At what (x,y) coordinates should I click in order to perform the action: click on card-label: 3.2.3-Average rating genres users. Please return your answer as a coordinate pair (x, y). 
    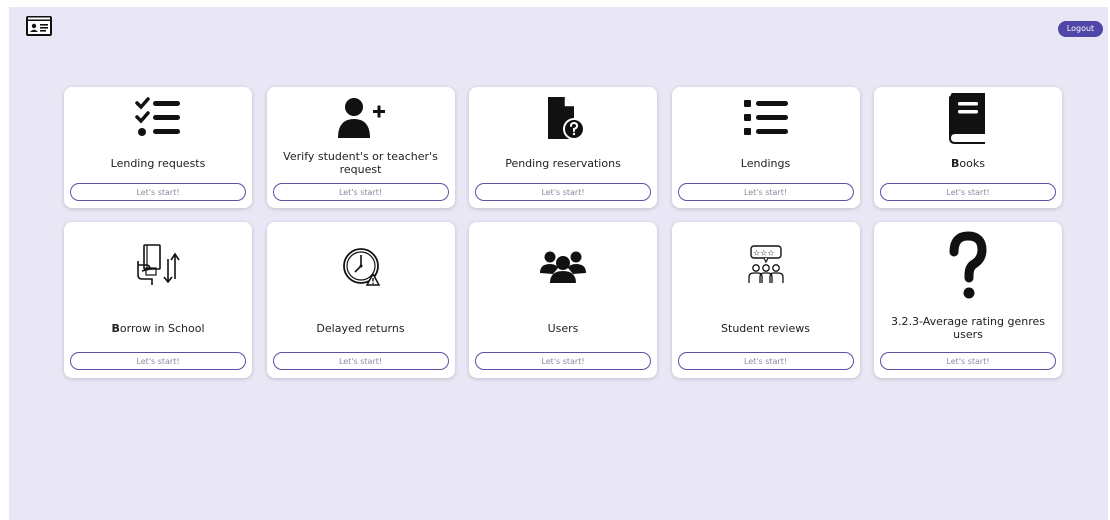
    Looking at the image, I should click on (968, 328).